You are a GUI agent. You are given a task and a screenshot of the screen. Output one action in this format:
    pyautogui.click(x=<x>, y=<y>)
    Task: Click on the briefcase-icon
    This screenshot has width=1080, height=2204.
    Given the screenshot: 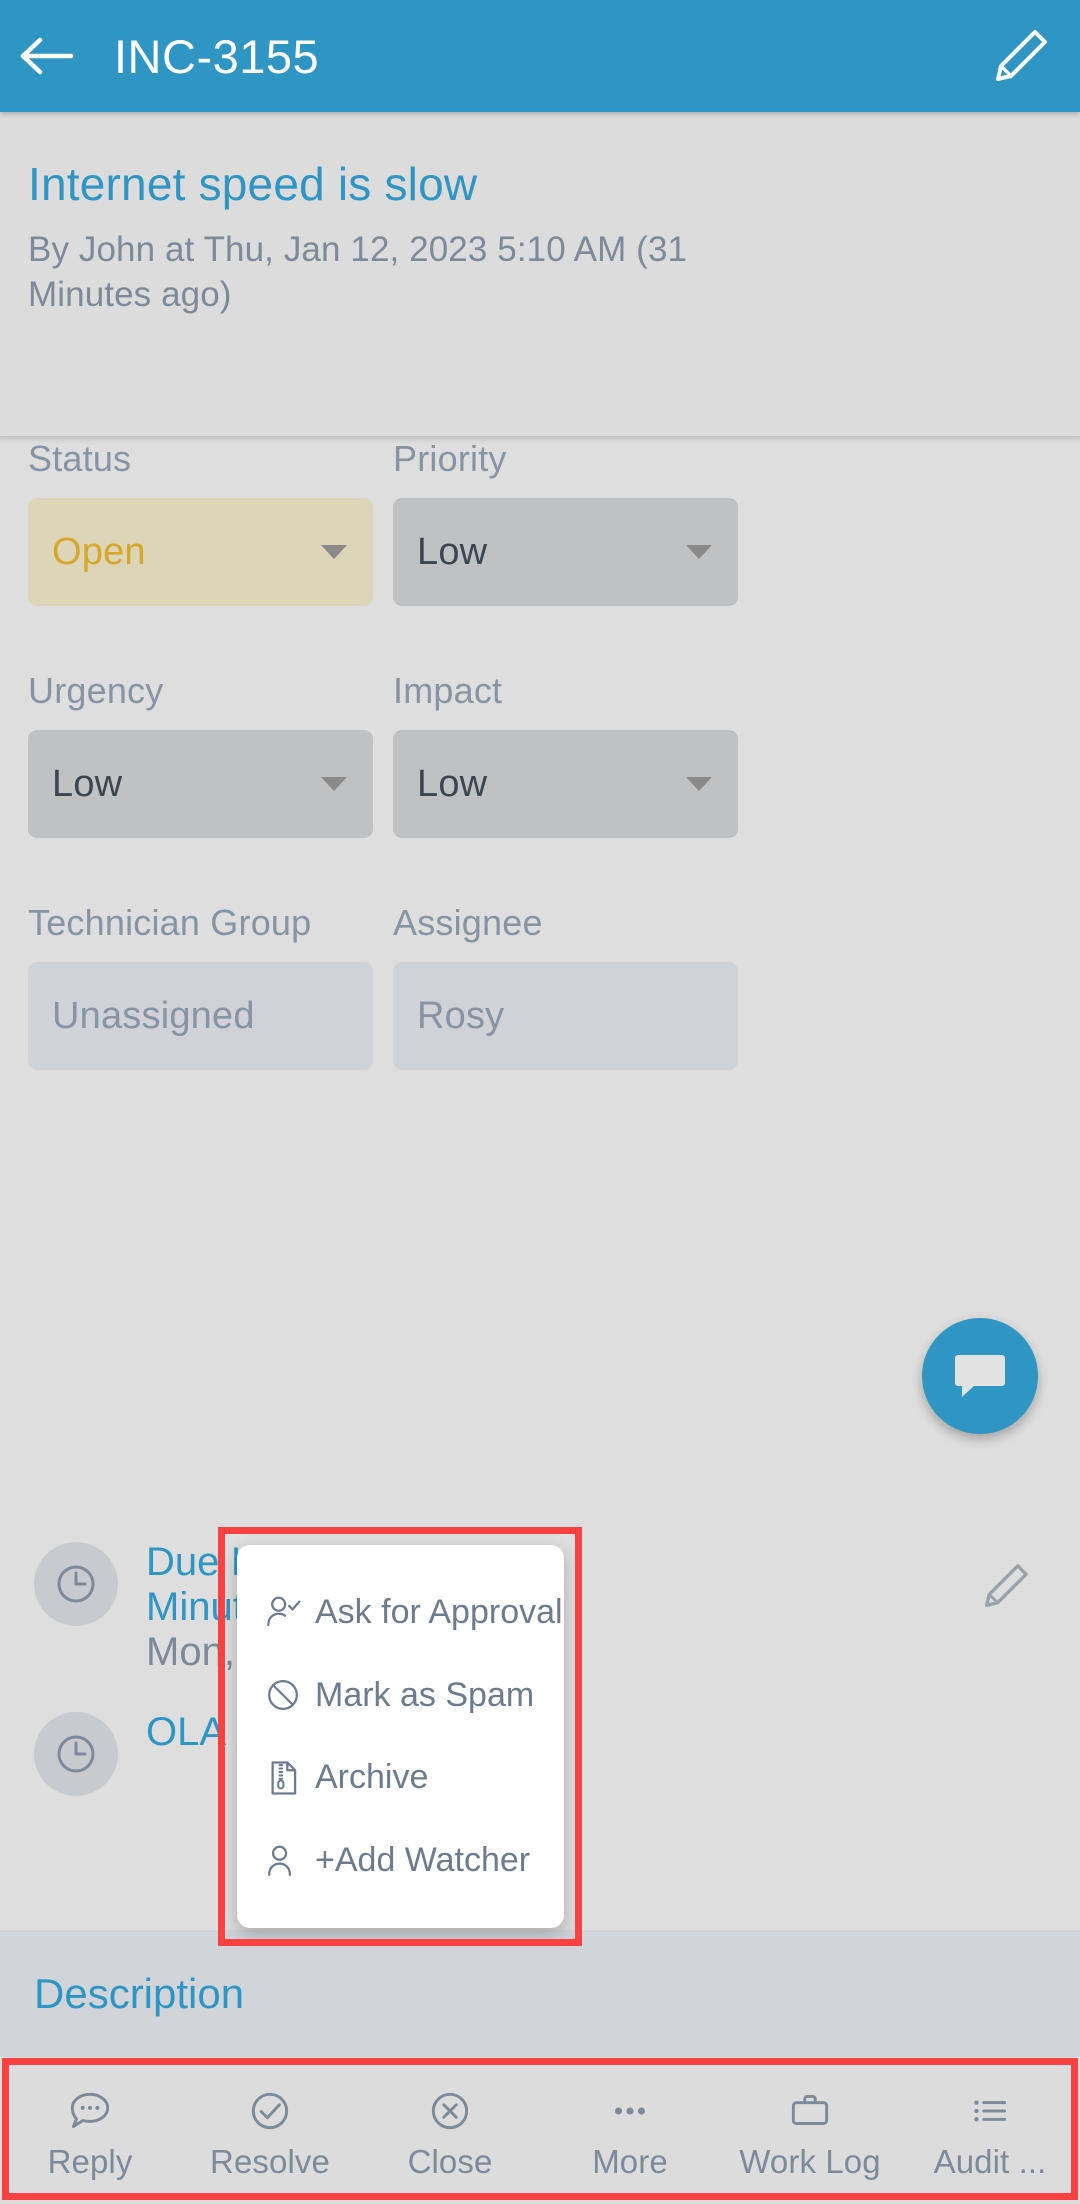 What is the action you would take?
    pyautogui.click(x=810, y=2111)
    